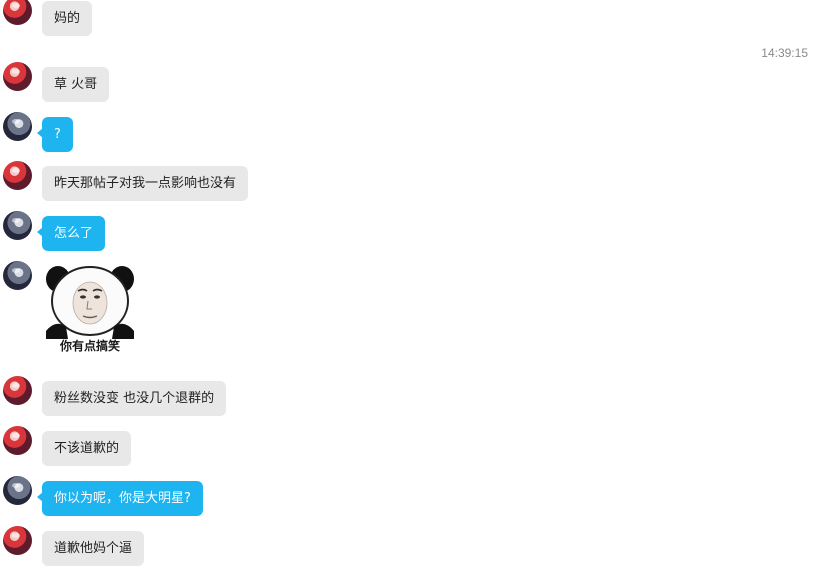  I want to click on message-text: 你以为呢，你是大明星?, so click(122, 498).